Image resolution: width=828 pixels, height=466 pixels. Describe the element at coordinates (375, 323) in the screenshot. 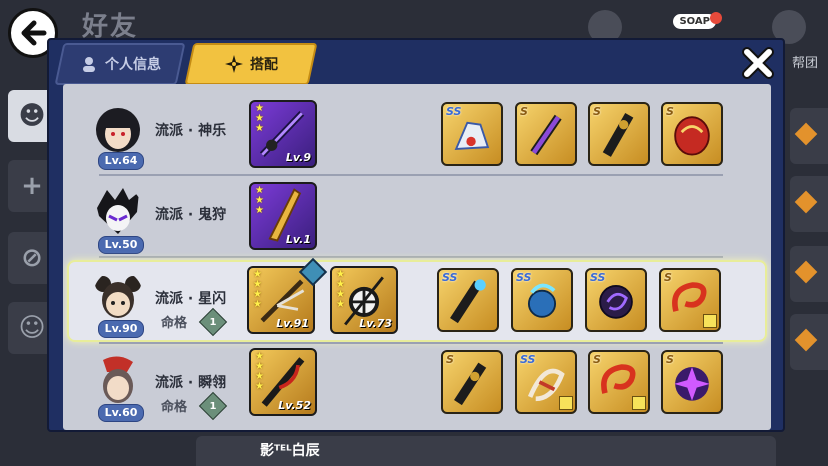

I see `weapon-level: Lv.73` at that location.